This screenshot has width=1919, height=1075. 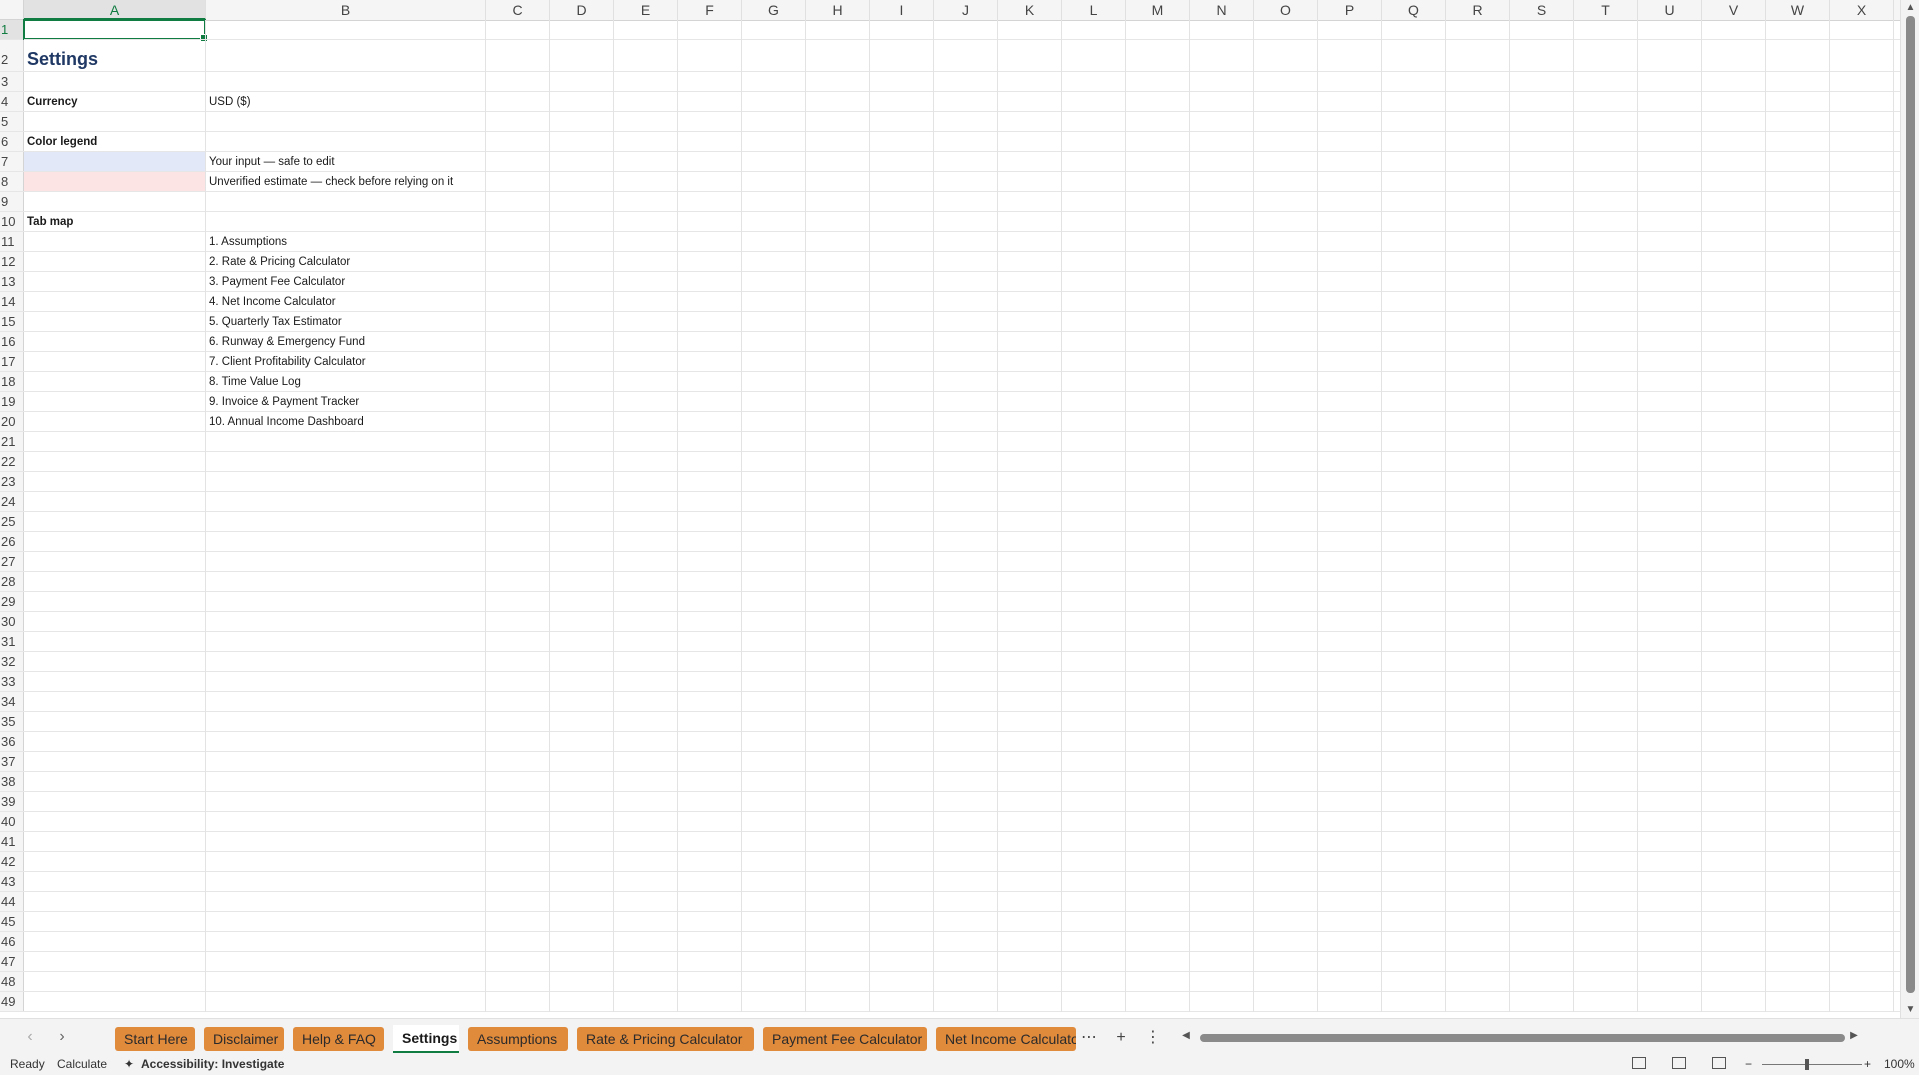 I want to click on tab-map-item: 1. Assumptions, so click(x=246, y=242).